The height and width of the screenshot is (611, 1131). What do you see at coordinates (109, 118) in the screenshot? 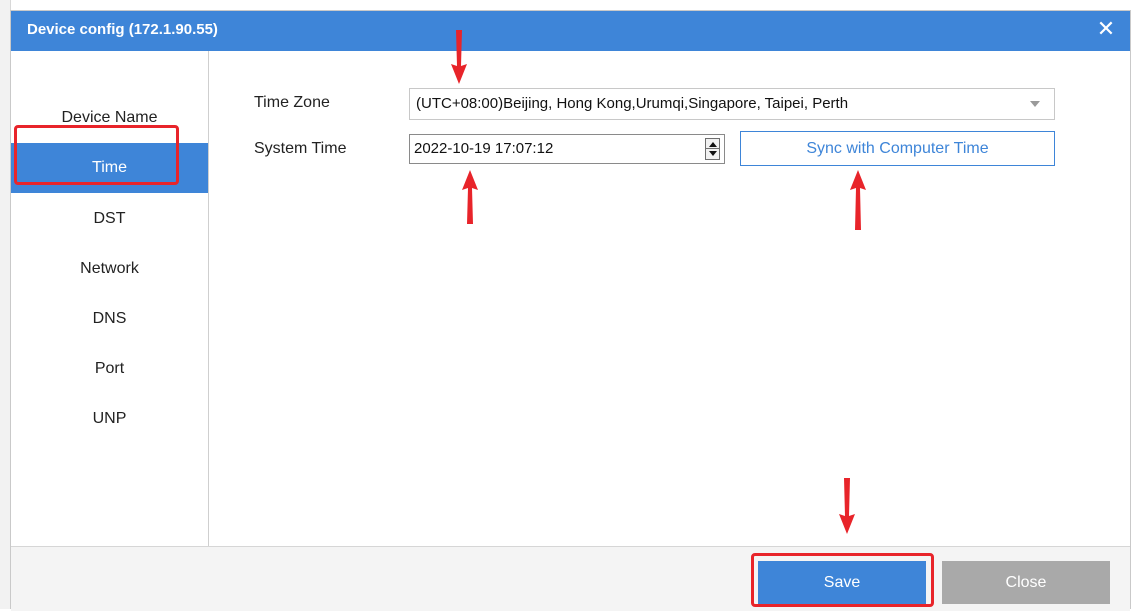
I see `sidebar-item-device-name: Device Name` at bounding box center [109, 118].